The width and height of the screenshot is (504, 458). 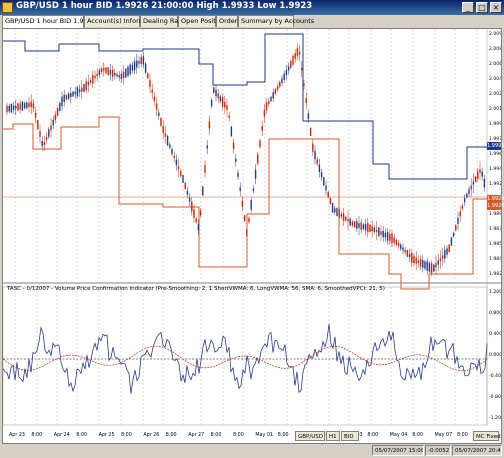 What do you see at coordinates (495, 154) in the screenshot?
I see `price-tick-label: 1.99610` at bounding box center [495, 154].